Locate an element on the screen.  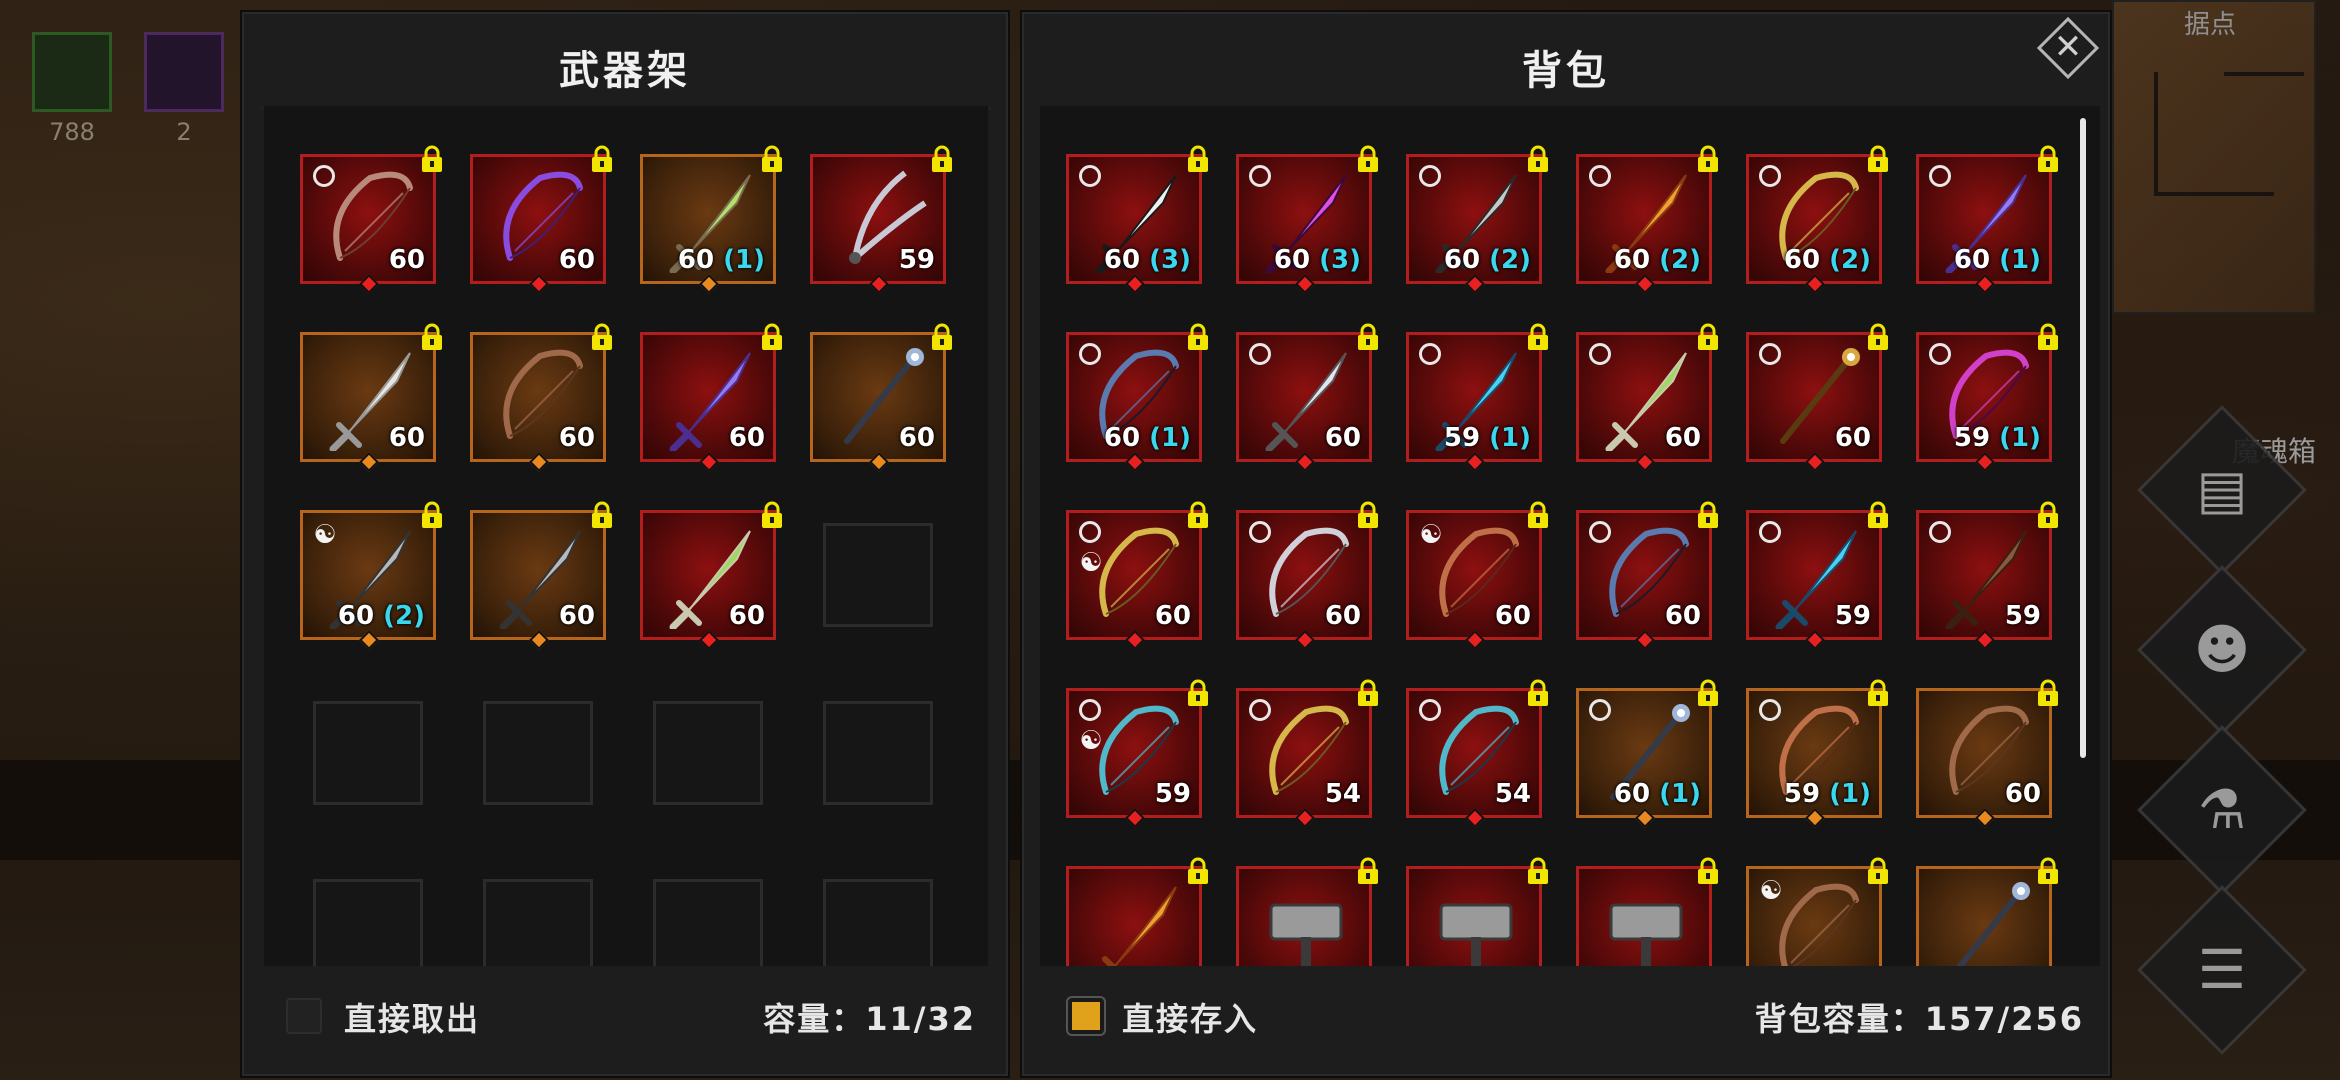
green-relic-icon is located at coordinates (72, 72).